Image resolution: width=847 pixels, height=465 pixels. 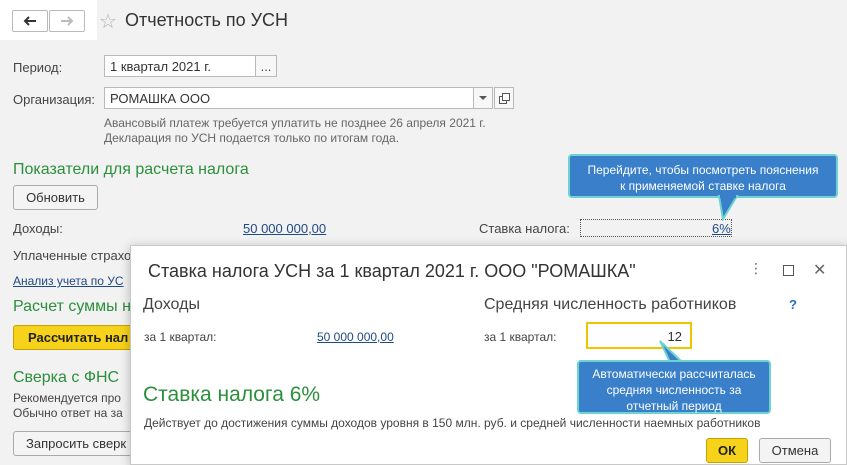 I want to click on recon-text-2: Обычно ответ на за, so click(x=68, y=413).